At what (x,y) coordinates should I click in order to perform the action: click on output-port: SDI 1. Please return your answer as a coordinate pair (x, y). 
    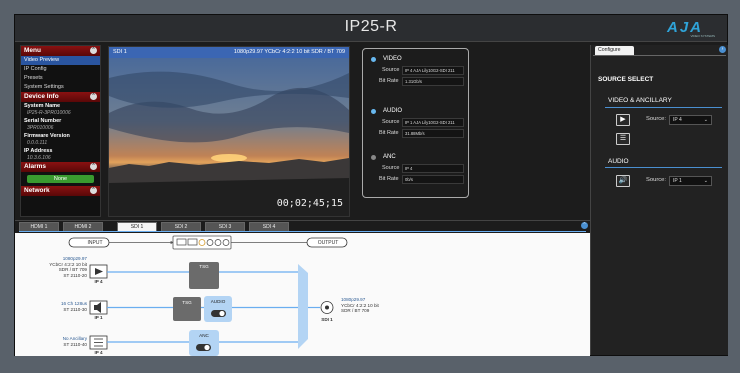
    Looking at the image, I should click on (327, 320).